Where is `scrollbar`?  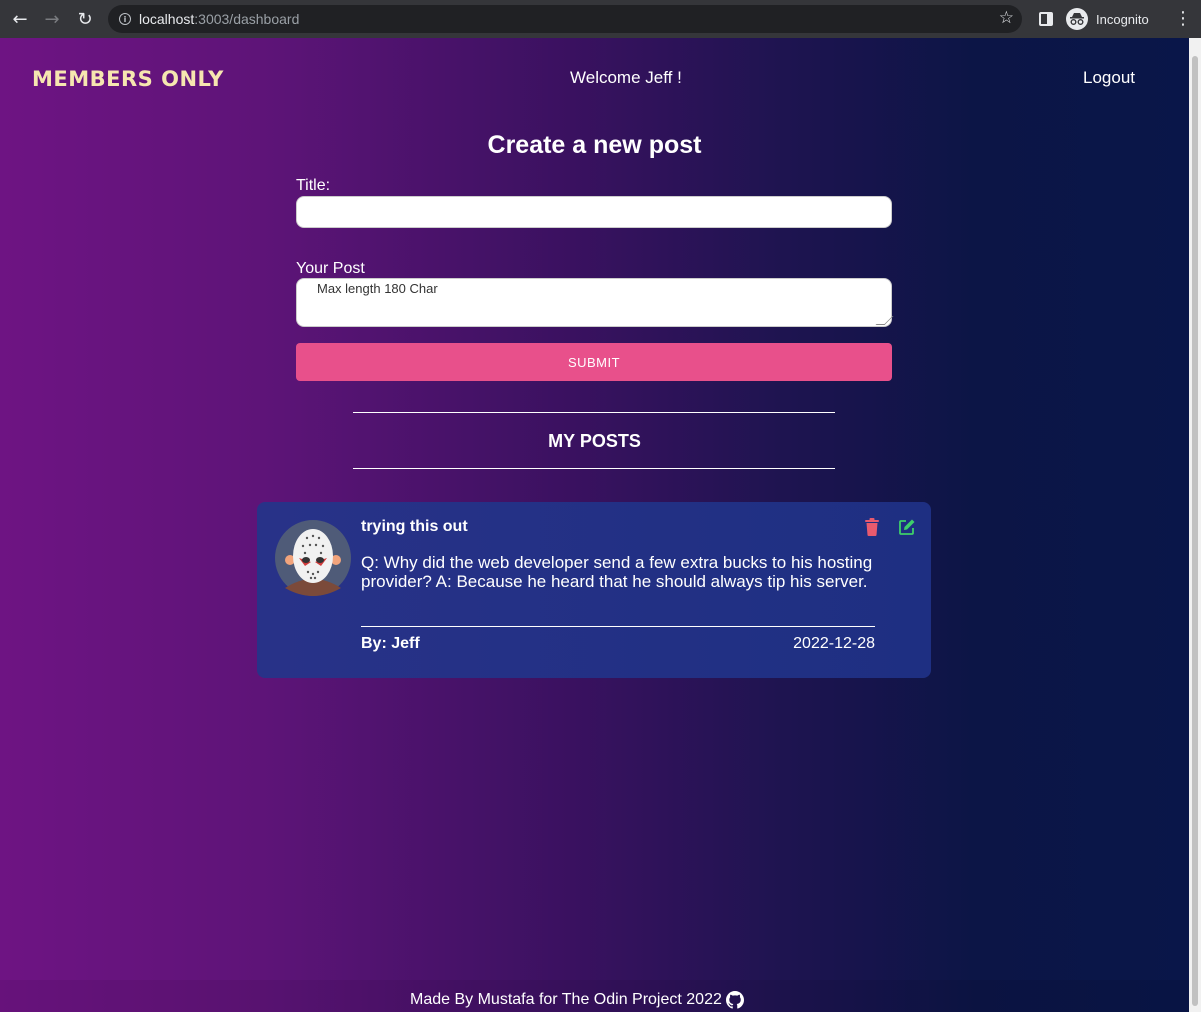 scrollbar is located at coordinates (1195, 525).